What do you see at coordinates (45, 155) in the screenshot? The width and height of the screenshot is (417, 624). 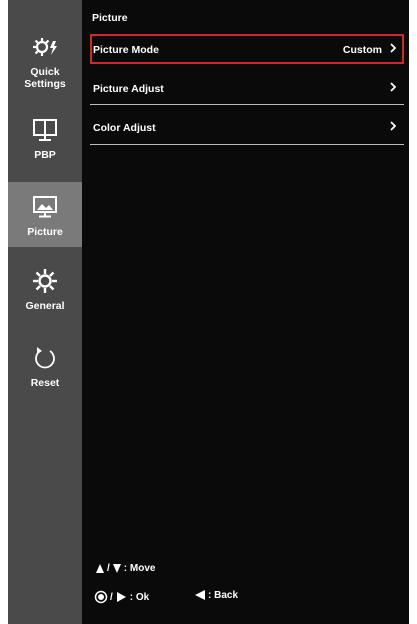 I see `sidebar-item-label: PBP` at bounding box center [45, 155].